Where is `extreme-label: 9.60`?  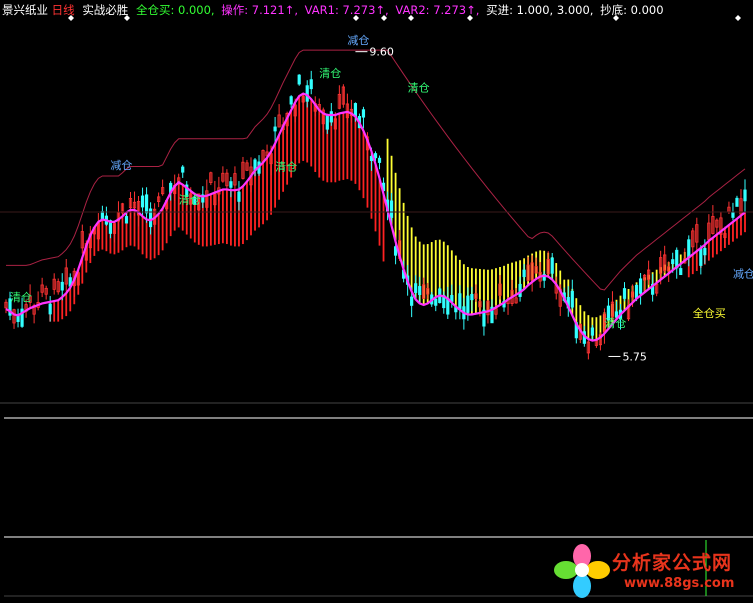
extreme-label: 9.60 is located at coordinates (381, 52).